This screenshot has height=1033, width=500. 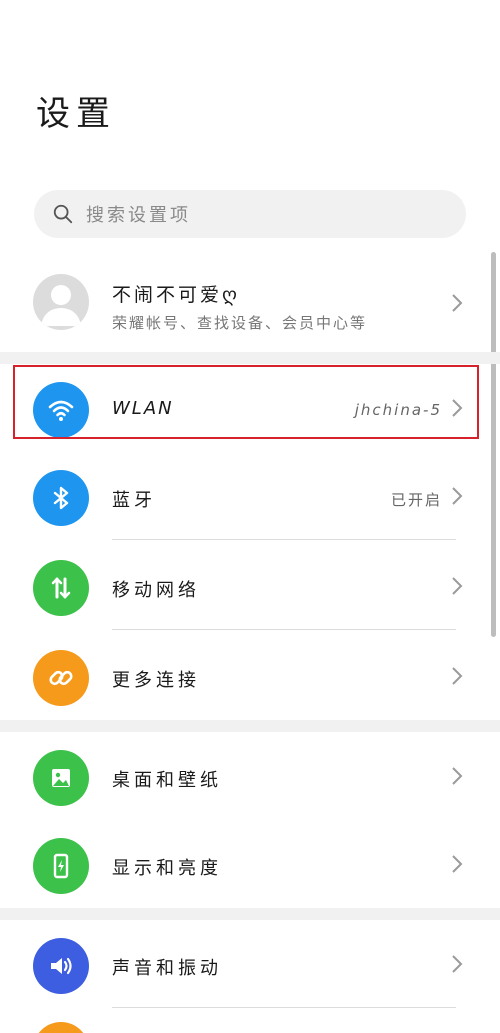 I want to click on wallpaper-icon, so click(x=61, y=778).